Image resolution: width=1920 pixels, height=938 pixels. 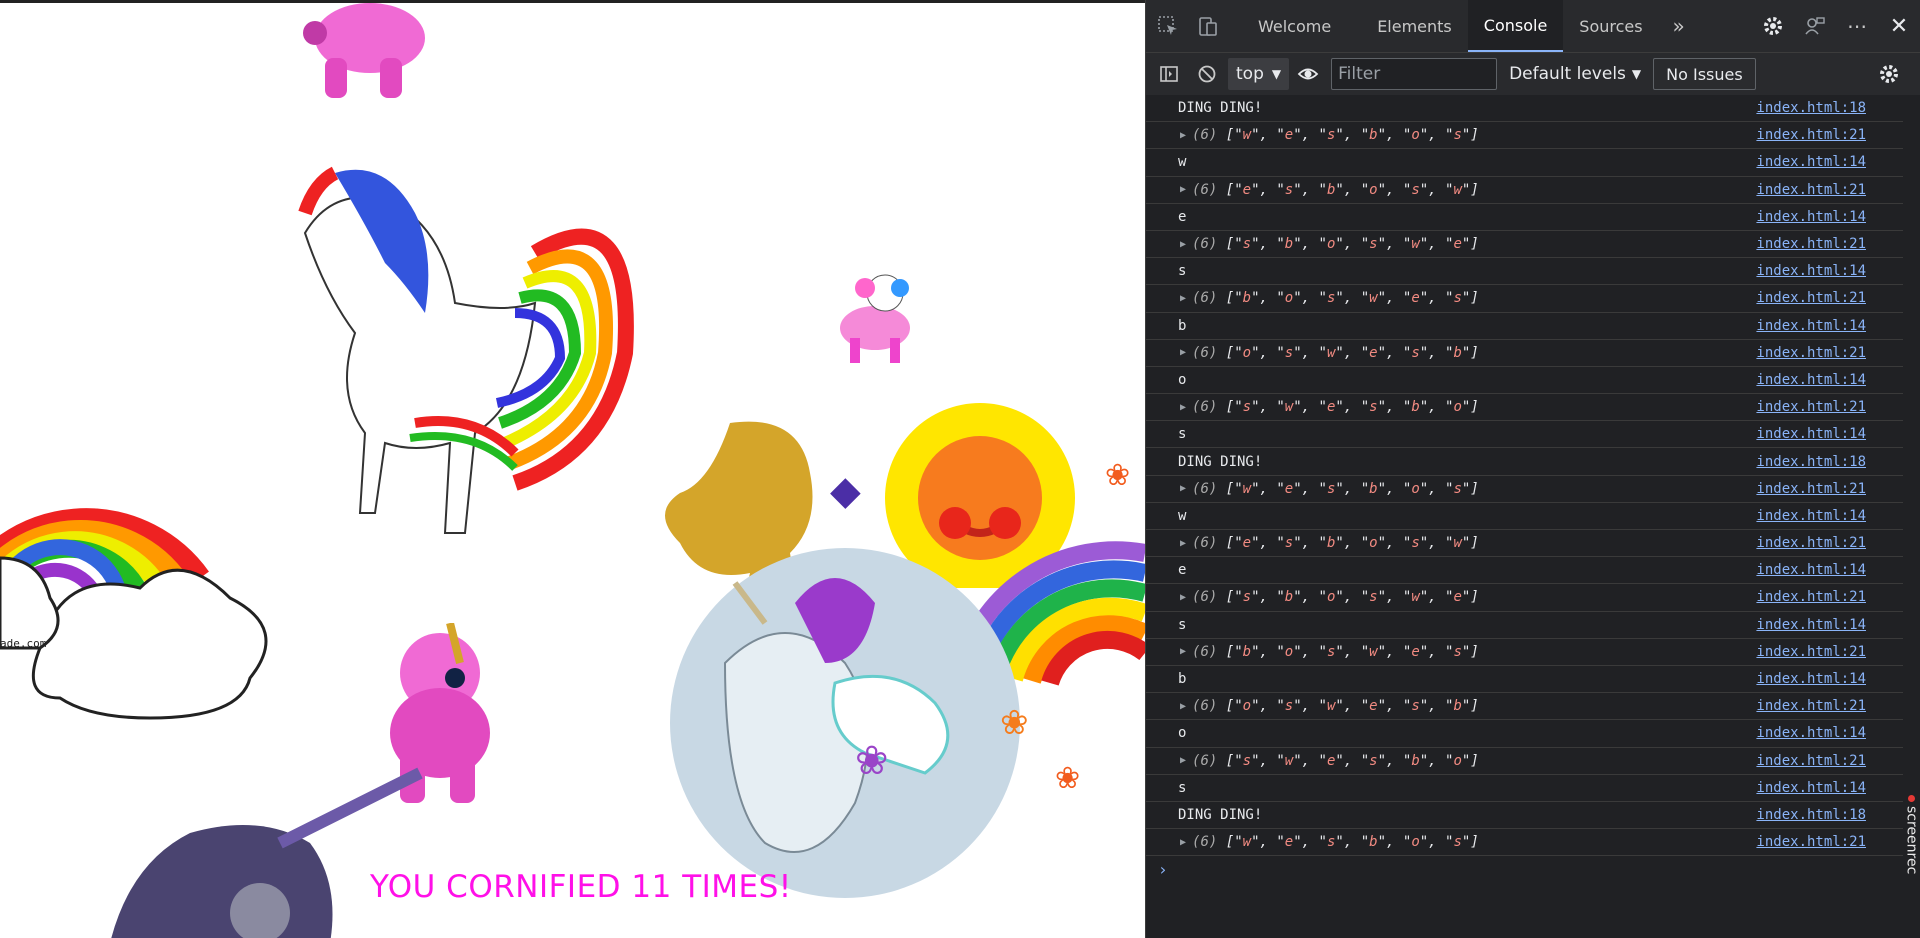 I want to click on tab-elements: Elements, so click(x=1414, y=26).